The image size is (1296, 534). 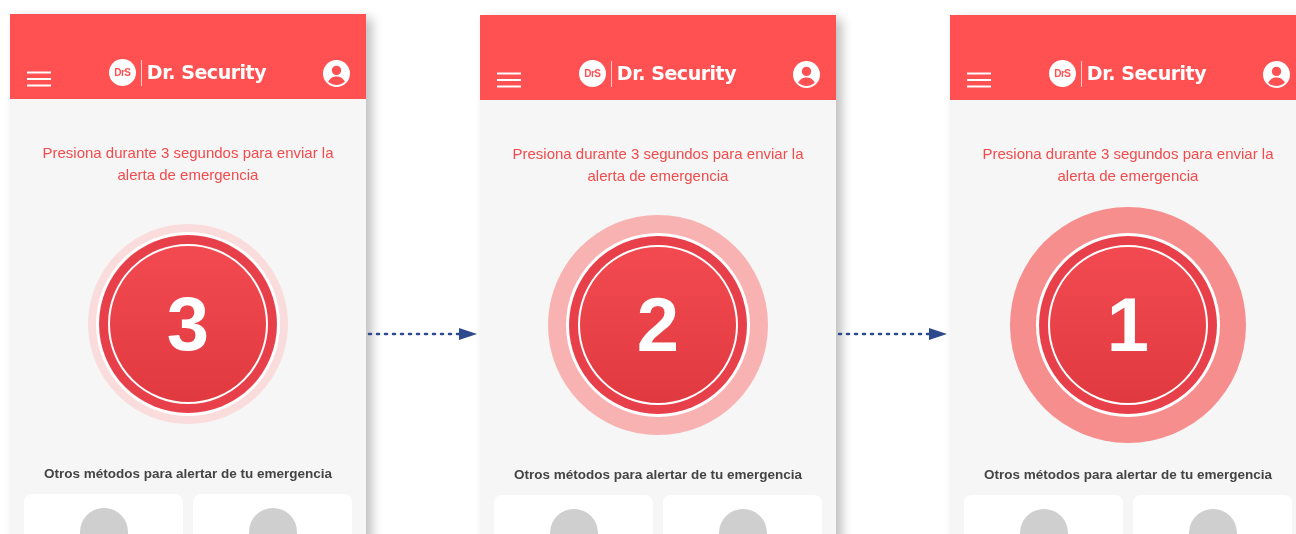 I want to click on emergency-countdown-button: 3, so click(x=188, y=323).